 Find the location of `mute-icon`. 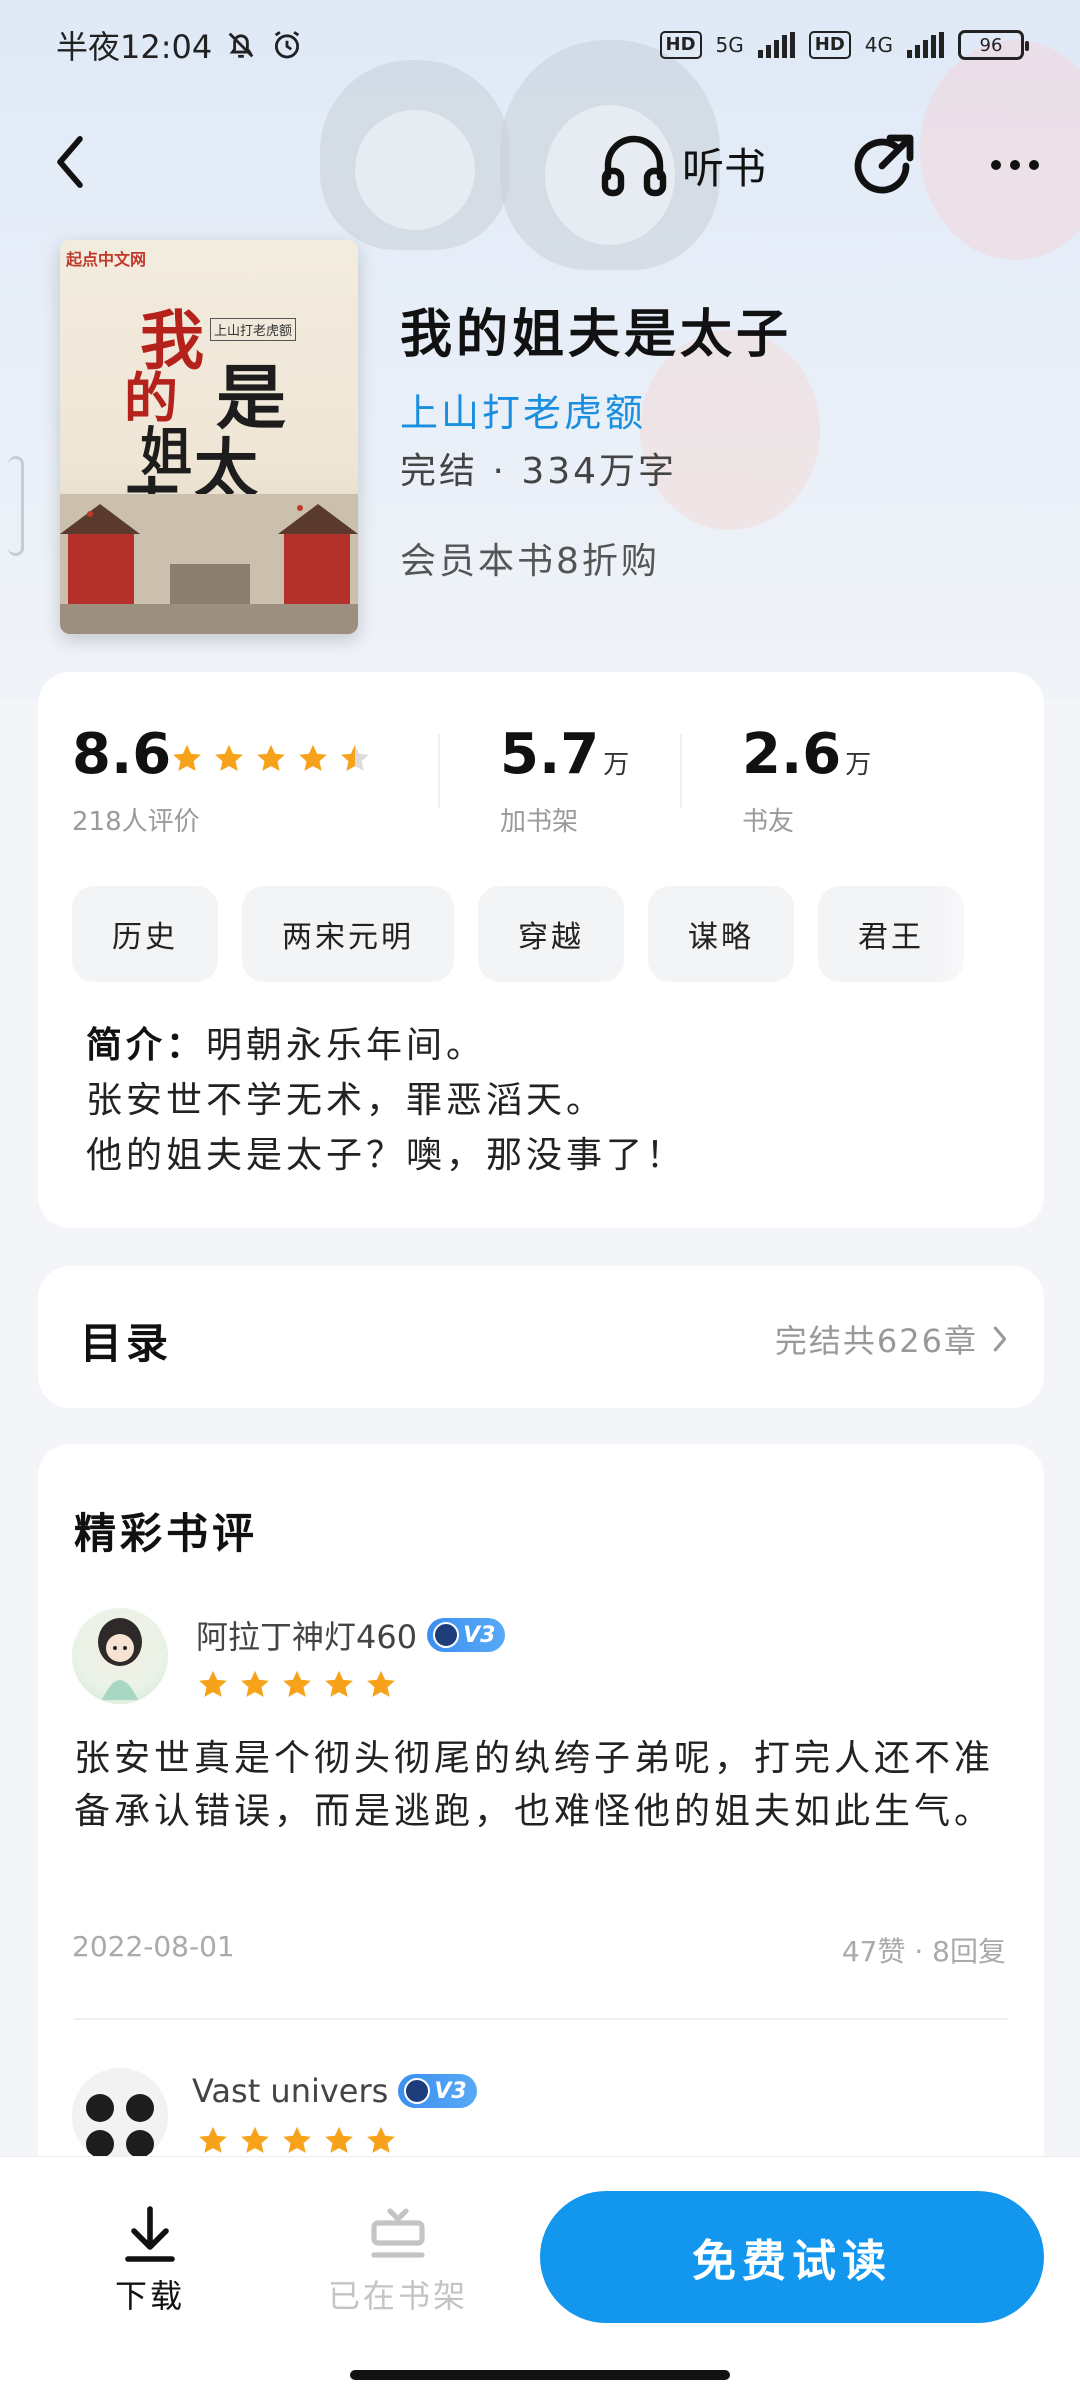

mute-icon is located at coordinates (241, 45).